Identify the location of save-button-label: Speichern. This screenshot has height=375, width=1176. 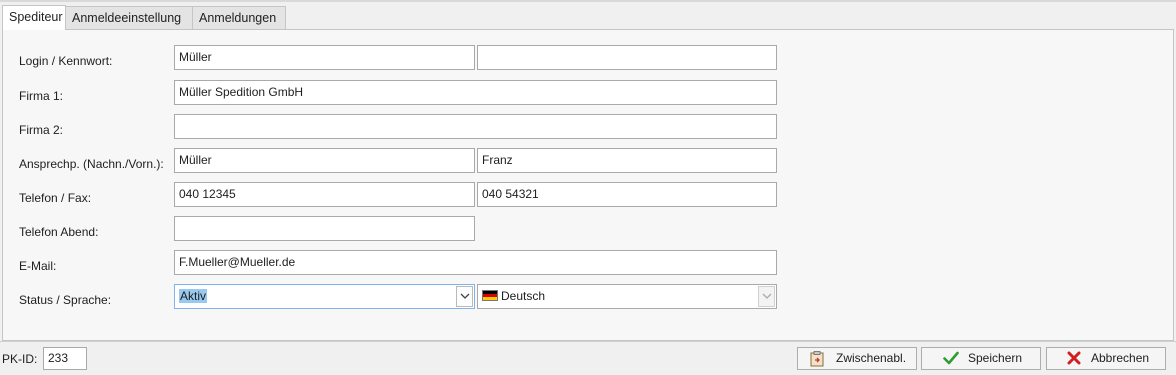
(995, 358).